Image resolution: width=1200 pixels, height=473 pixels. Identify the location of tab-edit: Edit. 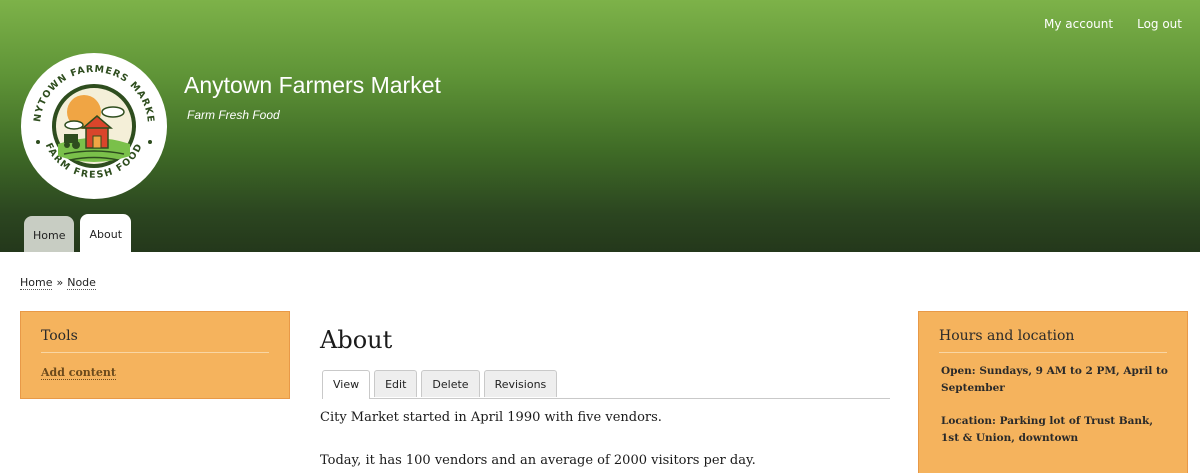
(396, 383).